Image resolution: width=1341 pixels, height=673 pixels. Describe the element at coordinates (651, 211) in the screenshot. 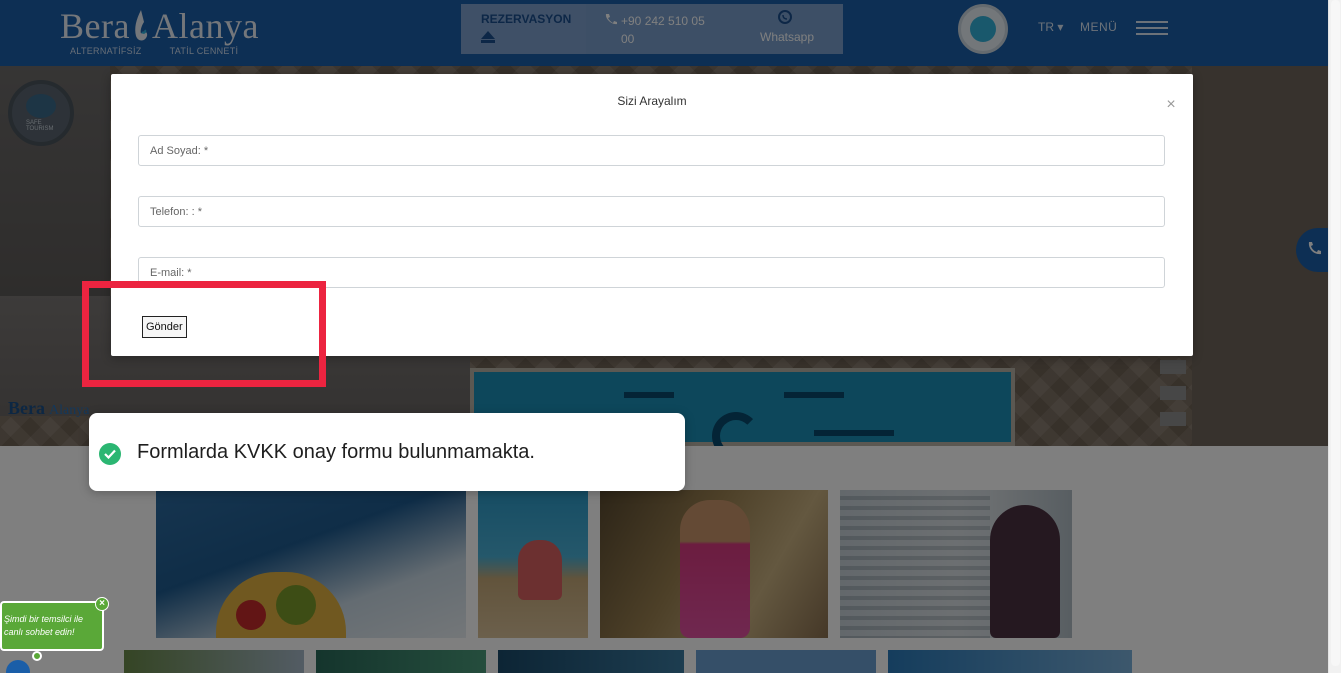

I see `phone-field` at that location.